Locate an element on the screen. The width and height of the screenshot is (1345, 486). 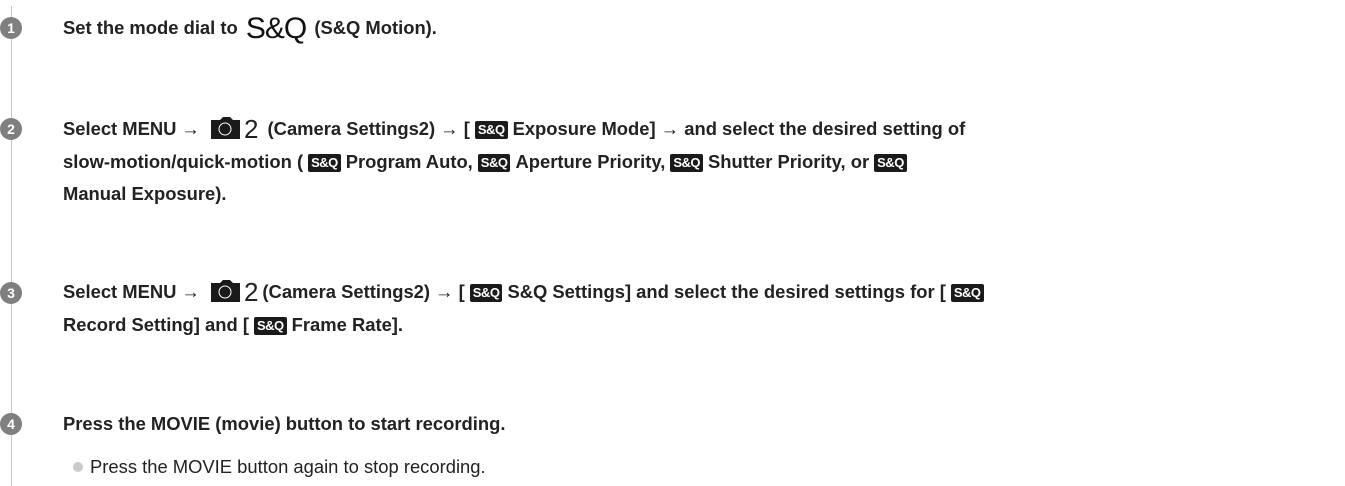
step-2-program-auto: Program Auto, is located at coordinates (409, 161).